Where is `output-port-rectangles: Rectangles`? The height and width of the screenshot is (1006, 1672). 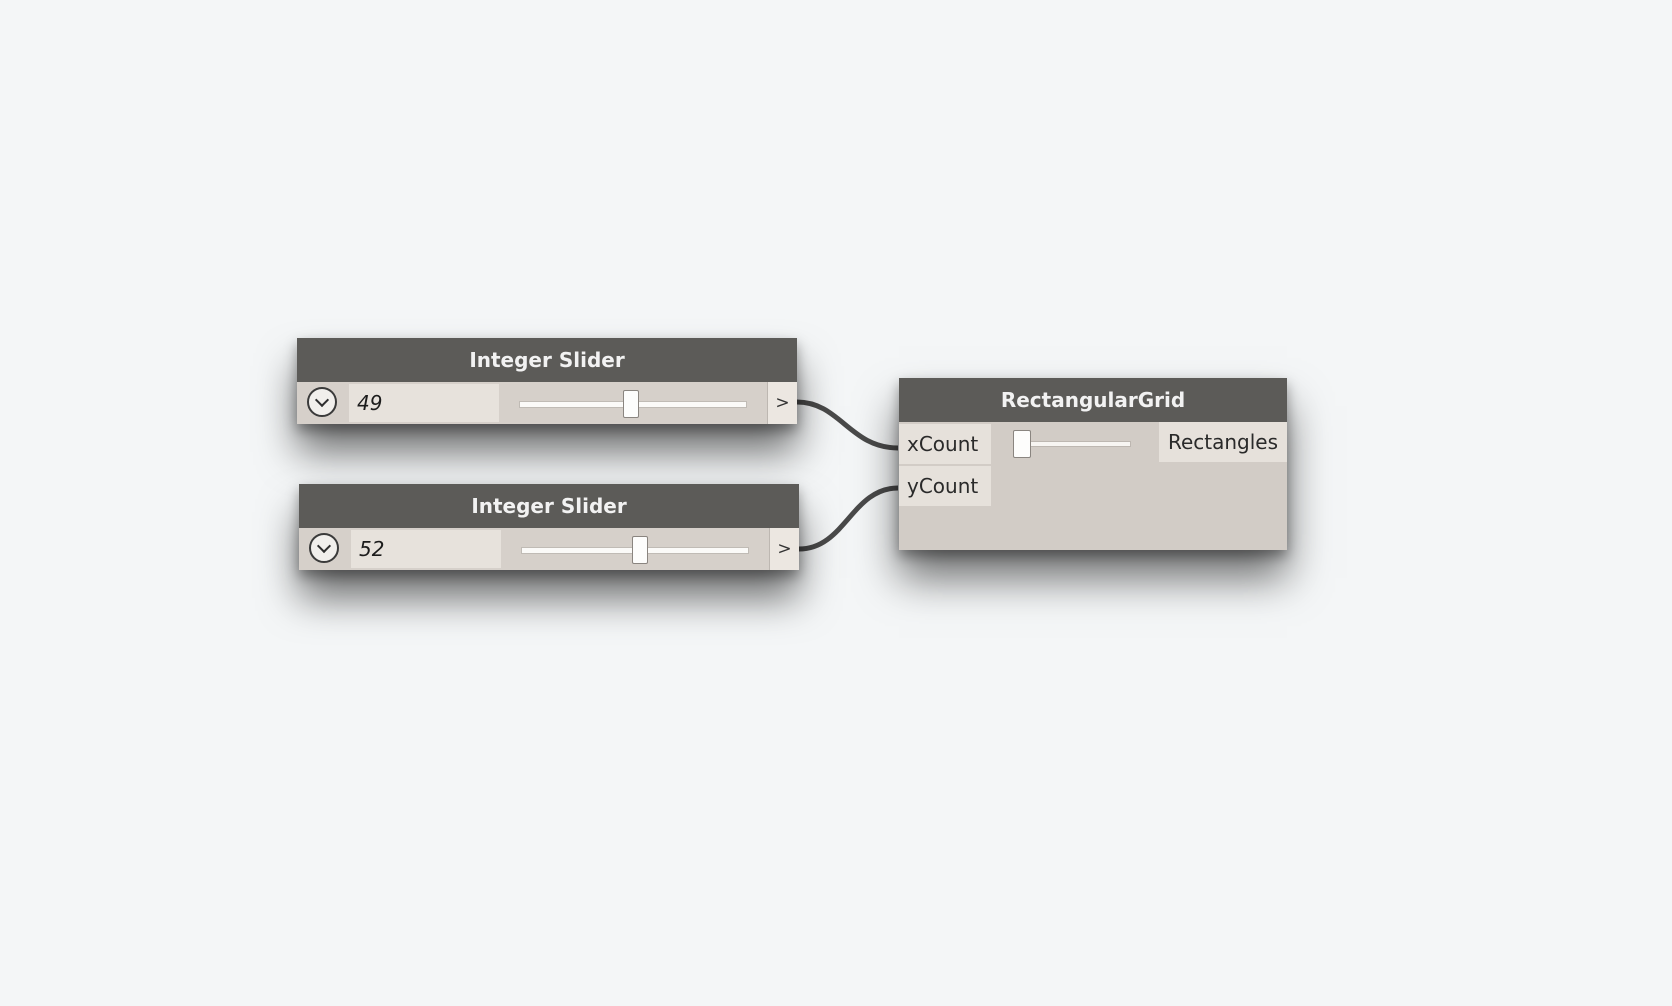 output-port-rectangles: Rectangles is located at coordinates (1223, 442).